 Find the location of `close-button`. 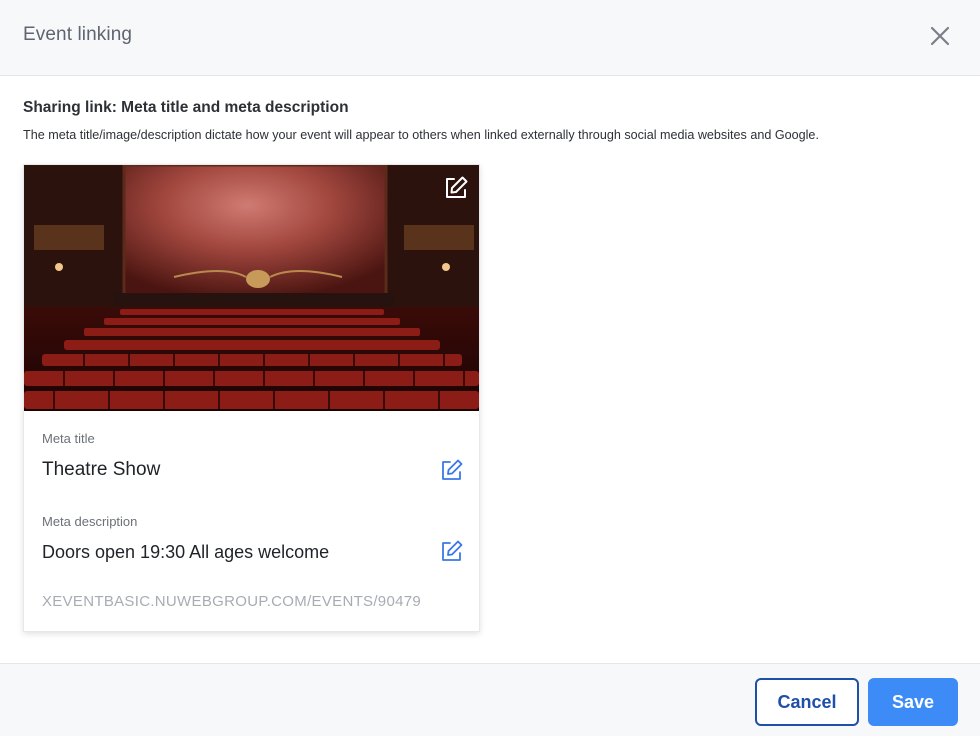

close-button is located at coordinates (940, 36).